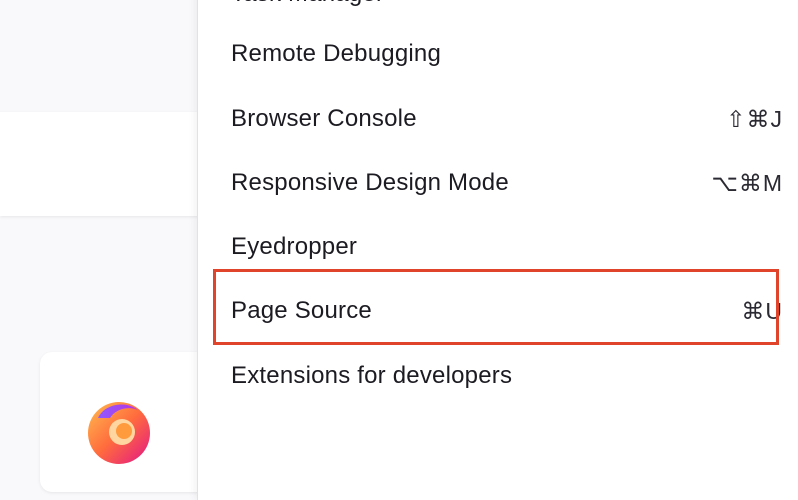 The image size is (798, 500). I want to click on menu-item-label: Eyedropper, so click(294, 246).